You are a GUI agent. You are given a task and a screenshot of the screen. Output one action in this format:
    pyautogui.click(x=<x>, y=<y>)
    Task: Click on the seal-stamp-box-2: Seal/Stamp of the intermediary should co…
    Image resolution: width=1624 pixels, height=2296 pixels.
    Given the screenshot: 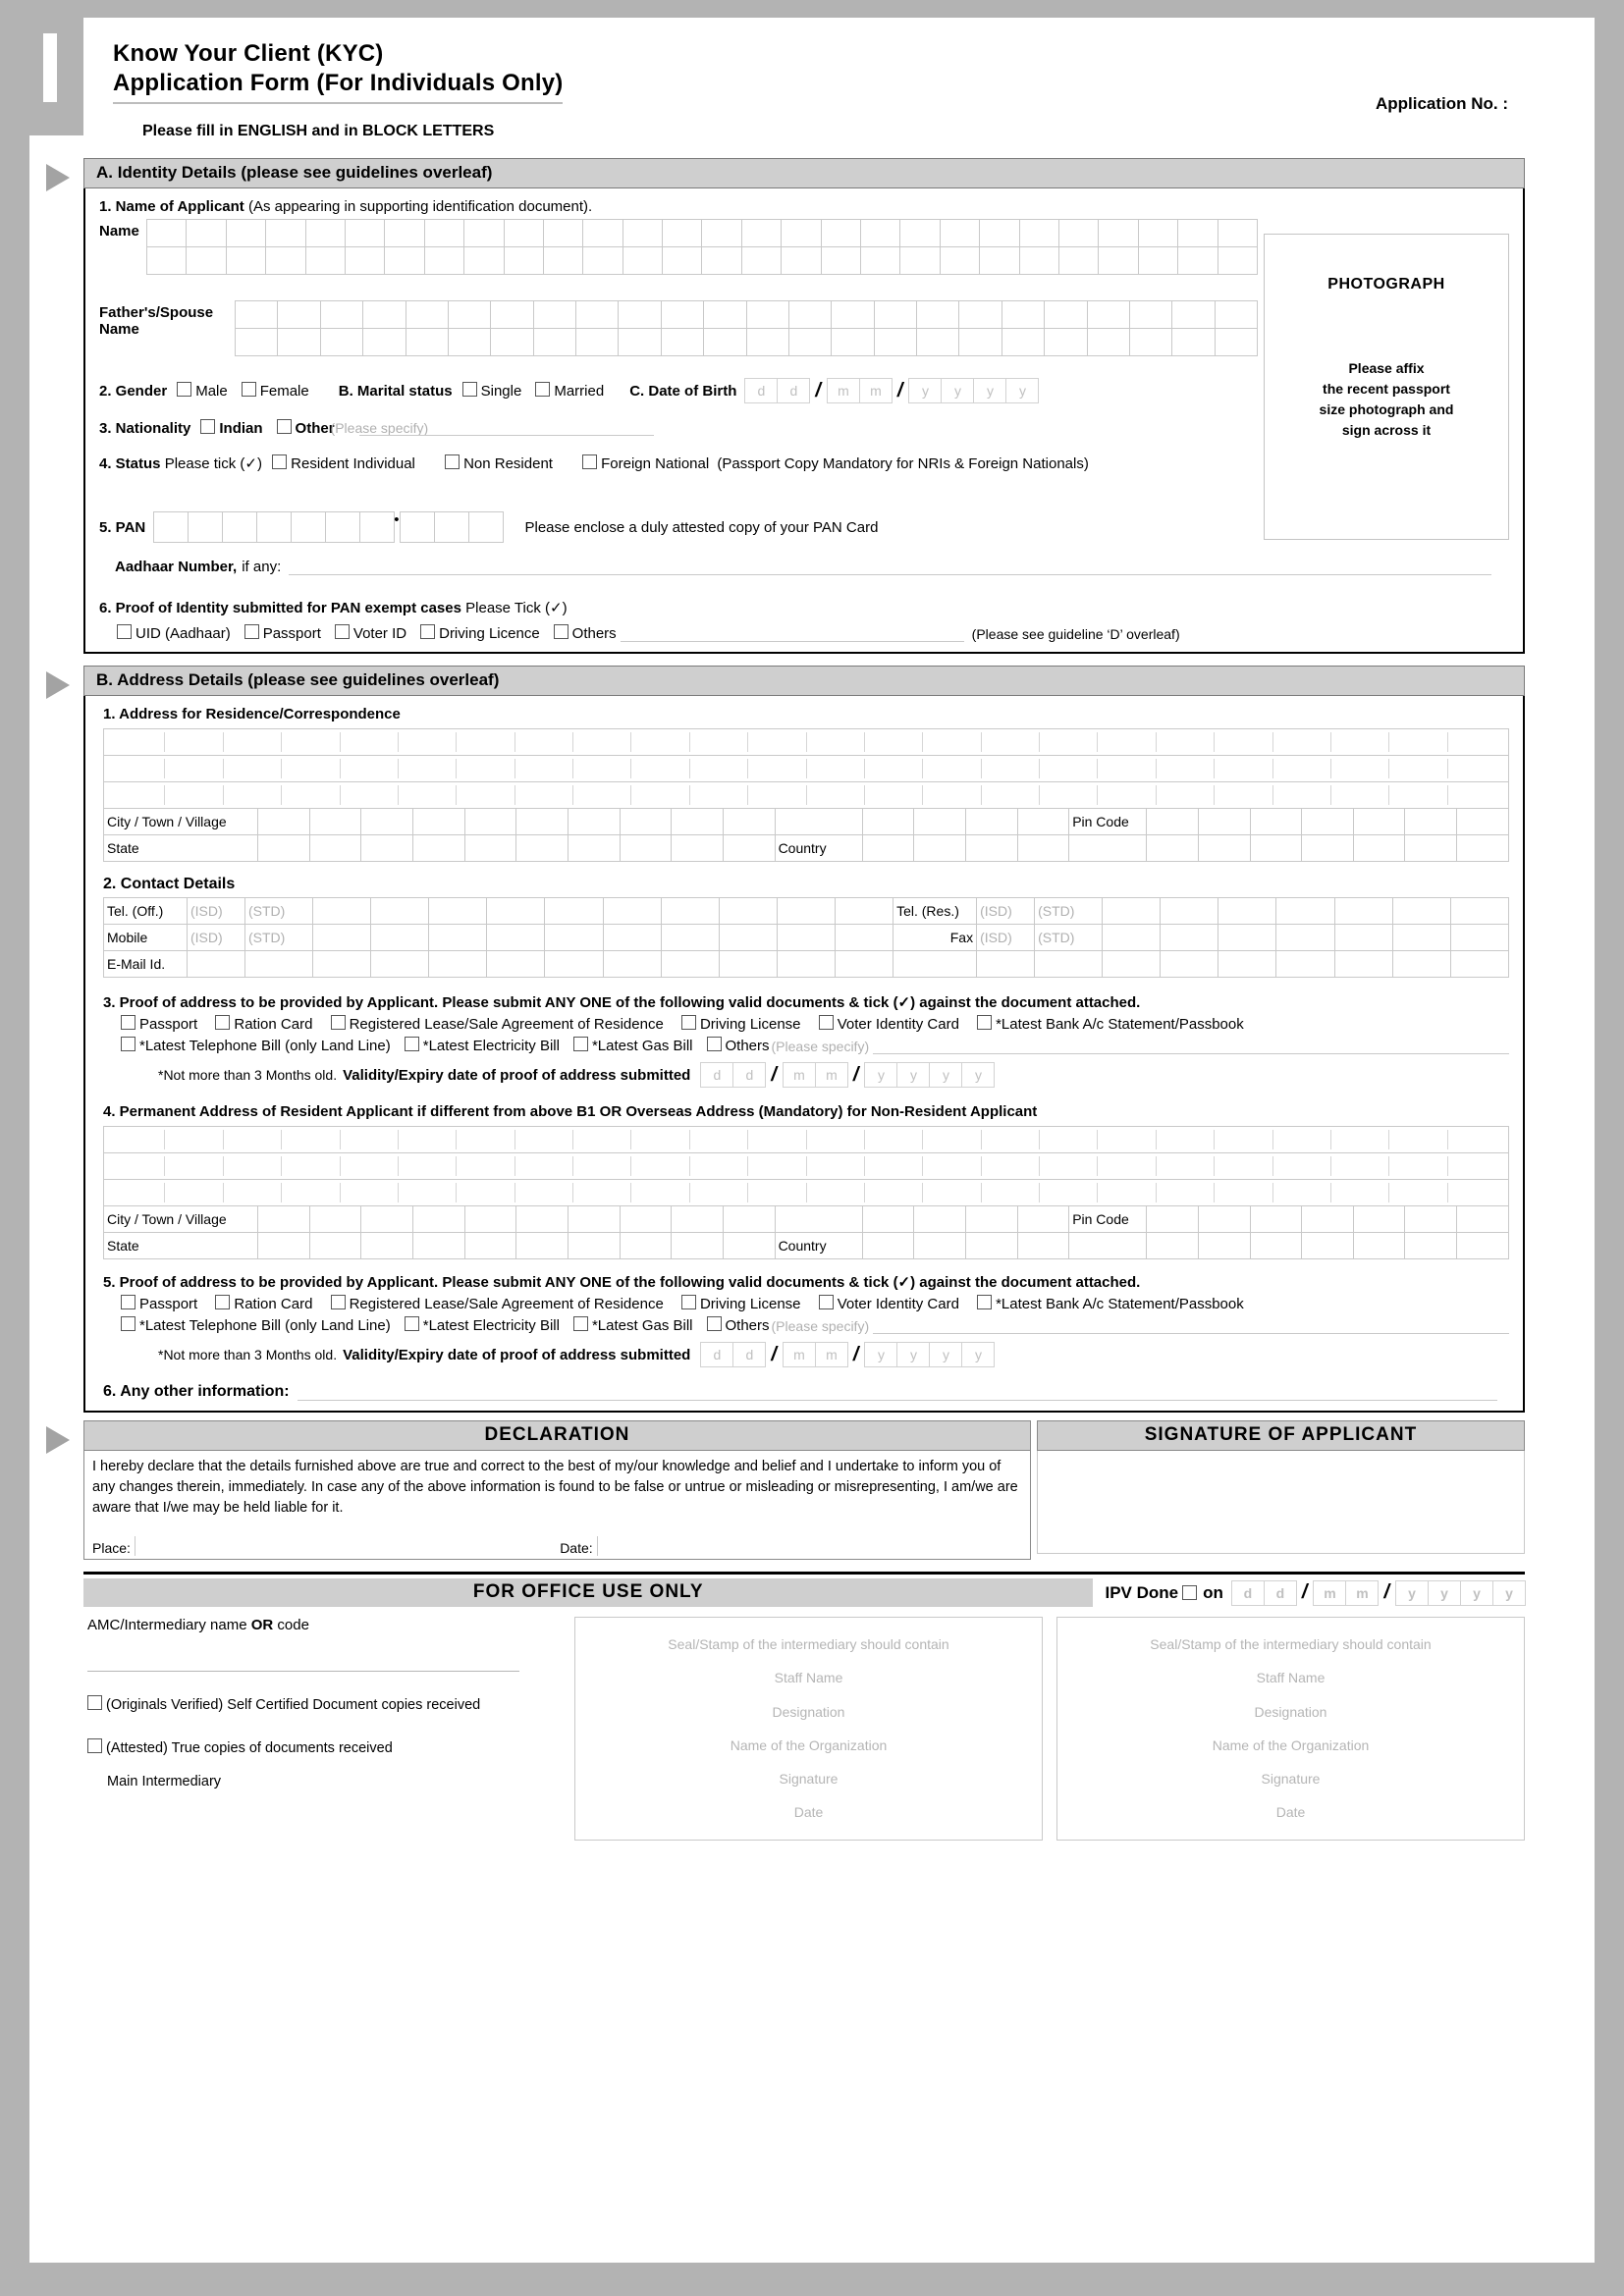 What is the action you would take?
    pyautogui.click(x=1290, y=1729)
    